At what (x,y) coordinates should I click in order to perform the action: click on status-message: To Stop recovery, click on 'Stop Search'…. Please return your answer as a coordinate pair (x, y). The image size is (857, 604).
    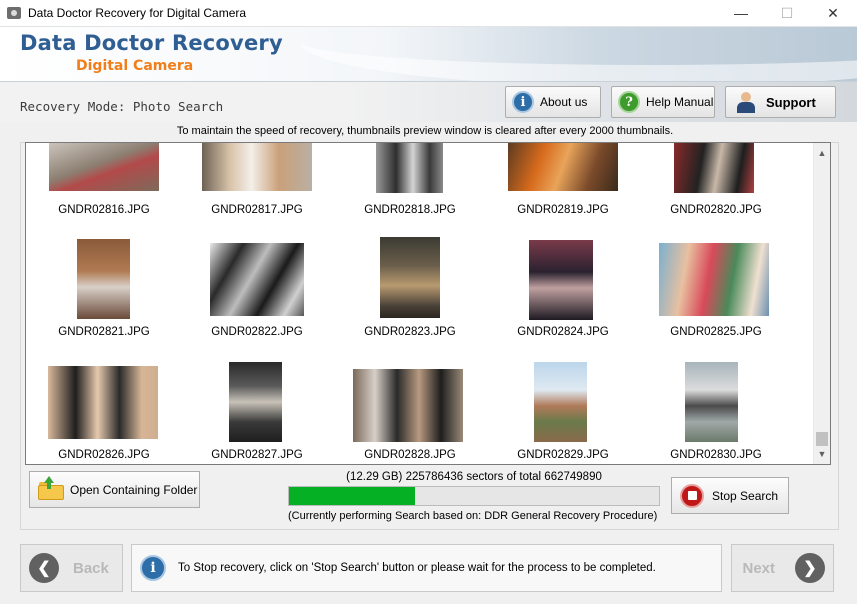
    Looking at the image, I should click on (417, 568).